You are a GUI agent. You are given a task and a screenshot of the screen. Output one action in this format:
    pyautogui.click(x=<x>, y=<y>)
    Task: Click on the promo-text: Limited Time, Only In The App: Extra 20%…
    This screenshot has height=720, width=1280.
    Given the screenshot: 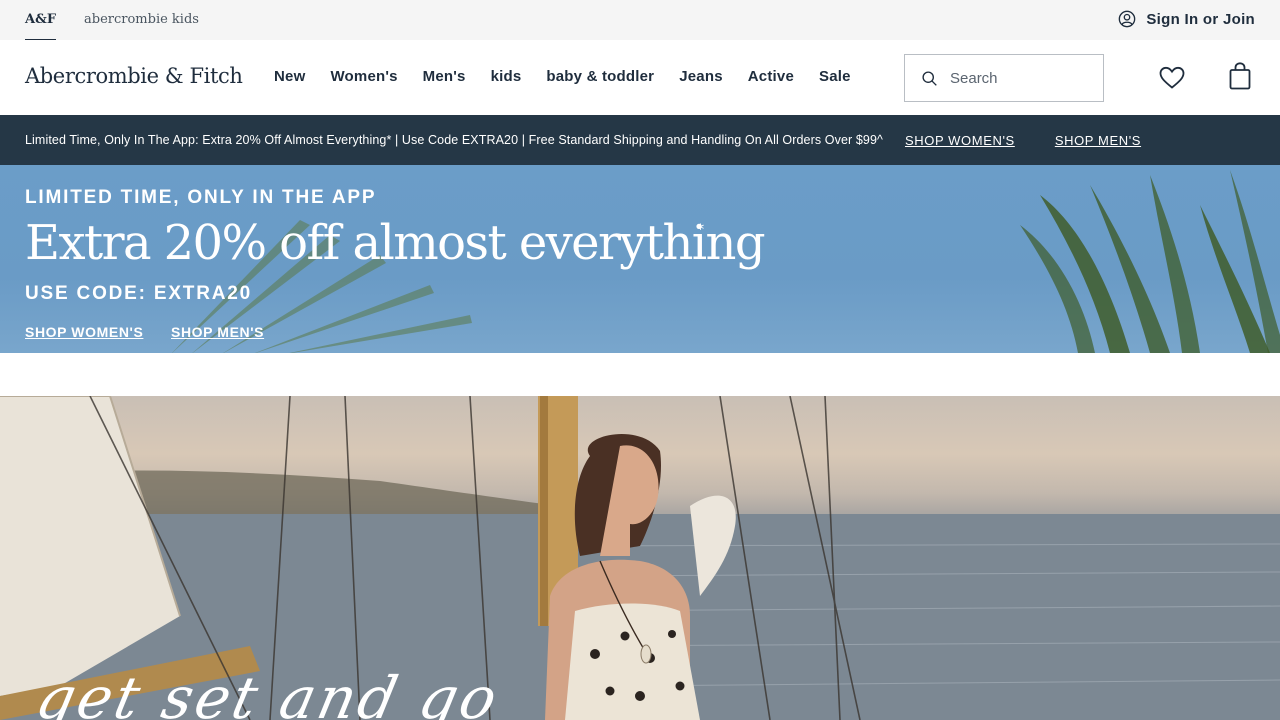 What is the action you would take?
    pyautogui.click(x=454, y=140)
    